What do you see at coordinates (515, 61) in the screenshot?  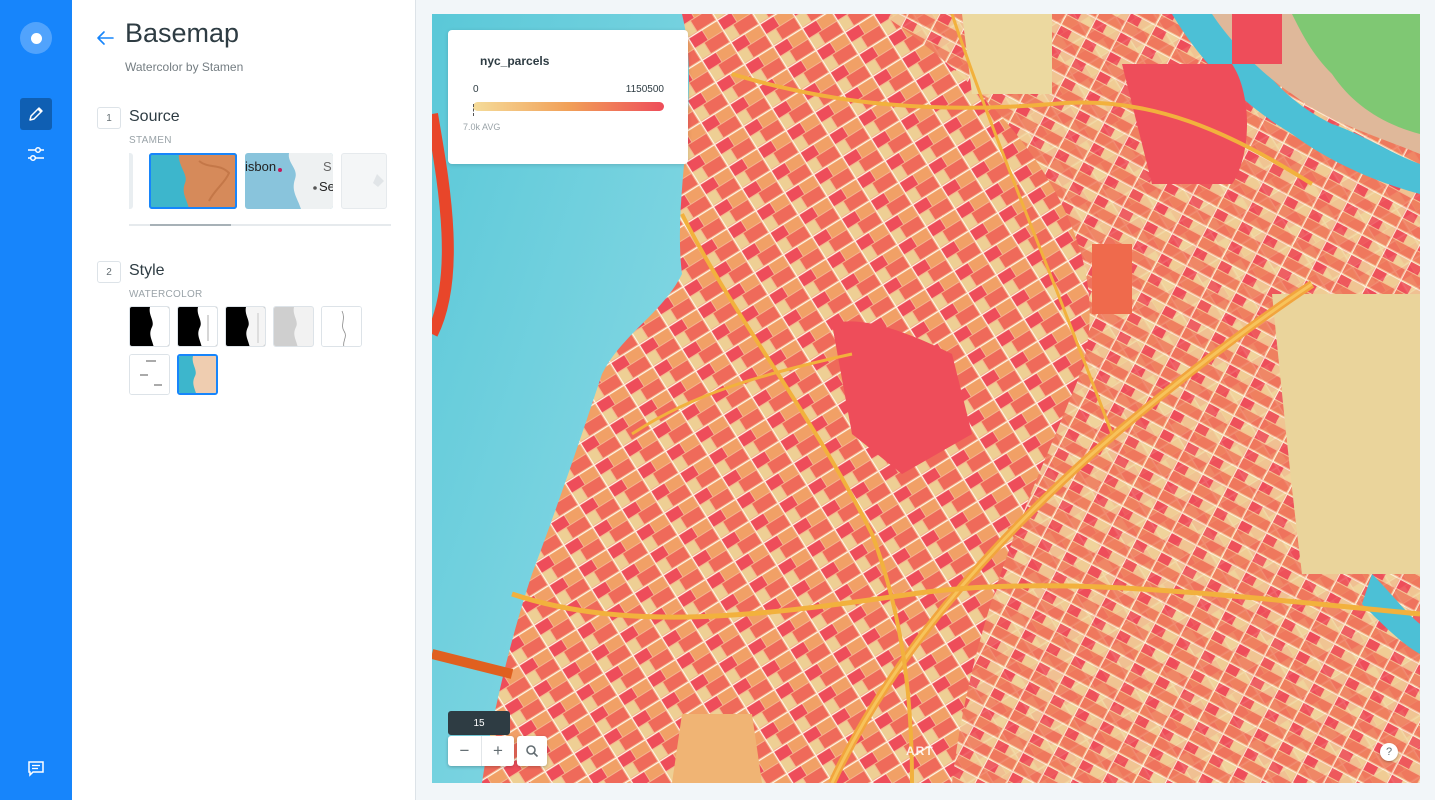 I see `legend-title: nyc_parcels` at bounding box center [515, 61].